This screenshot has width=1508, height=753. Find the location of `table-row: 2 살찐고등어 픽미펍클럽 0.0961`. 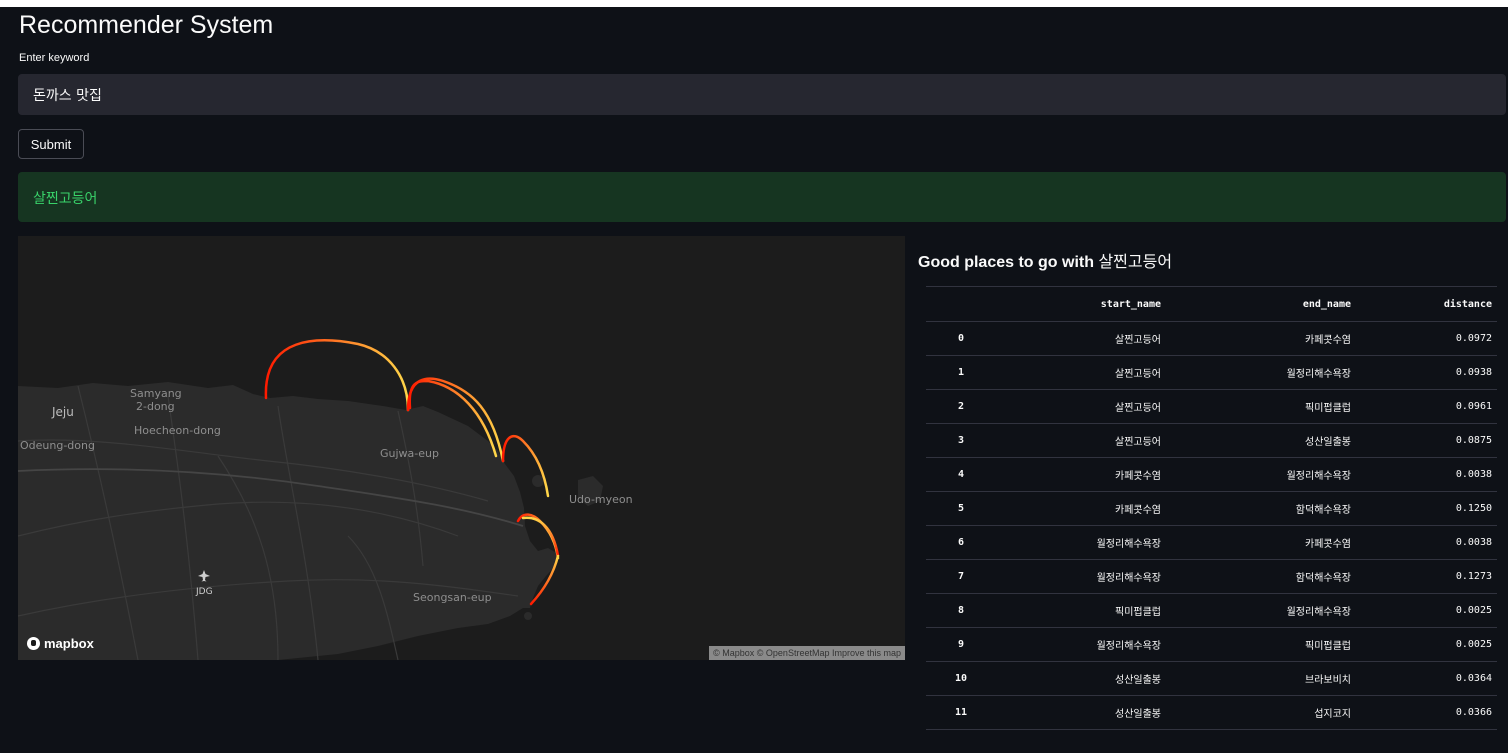

table-row: 2 살찐고등어 픽미펍클럽 0.0961 is located at coordinates (1211, 406).